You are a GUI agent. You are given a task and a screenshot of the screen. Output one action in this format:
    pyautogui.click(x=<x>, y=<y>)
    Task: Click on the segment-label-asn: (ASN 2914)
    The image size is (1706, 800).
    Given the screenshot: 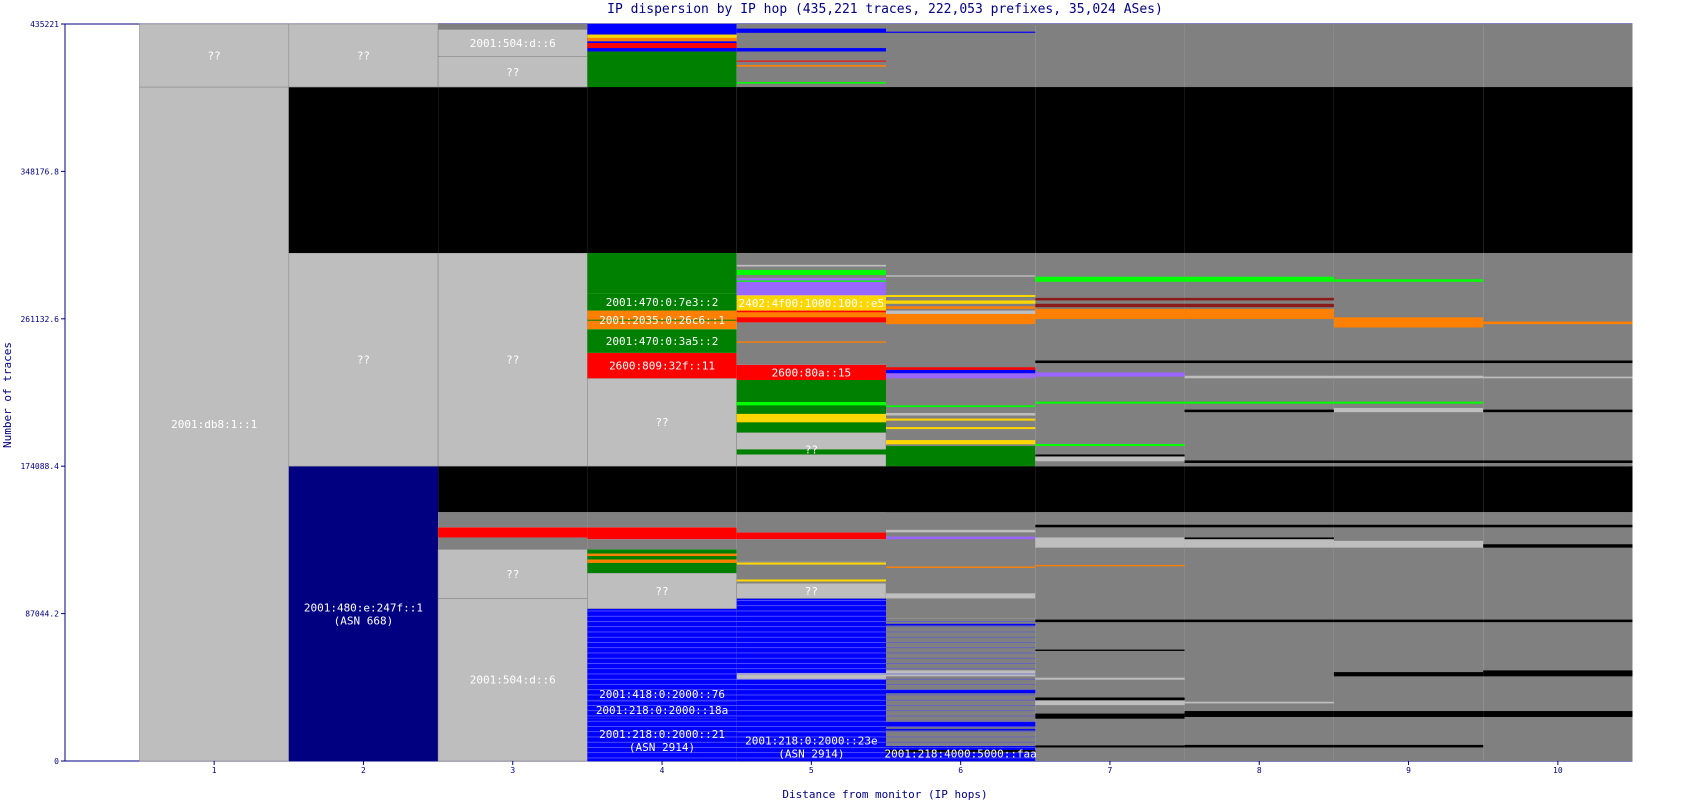 What is the action you would take?
    pyautogui.click(x=811, y=754)
    